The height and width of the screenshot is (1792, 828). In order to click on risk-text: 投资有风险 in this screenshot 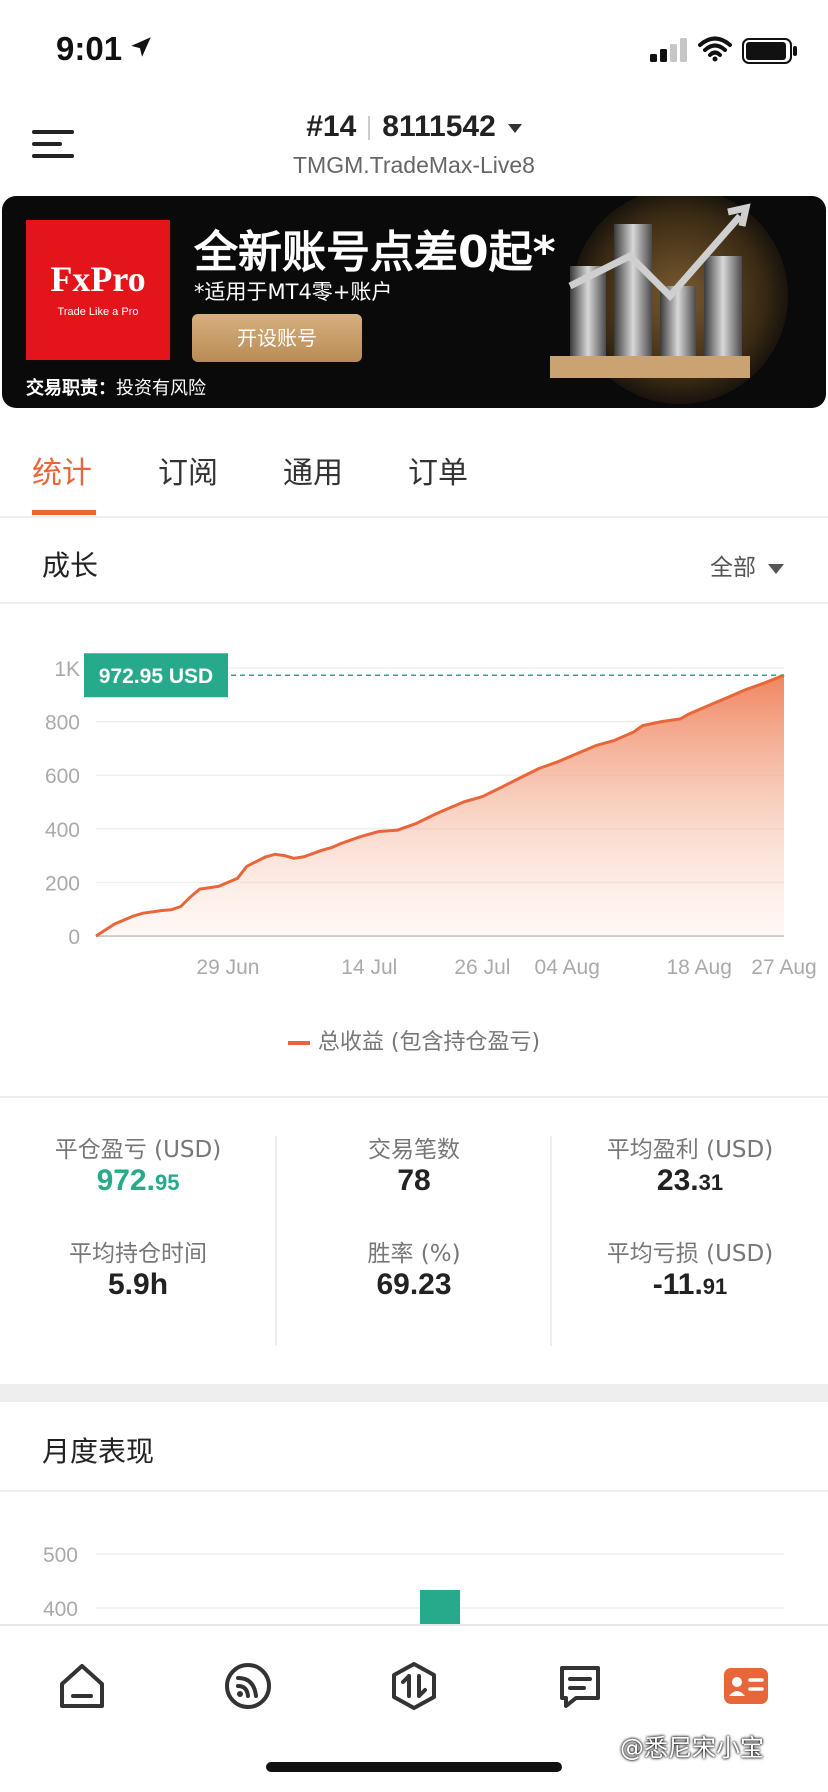, I will do `click(161, 388)`.